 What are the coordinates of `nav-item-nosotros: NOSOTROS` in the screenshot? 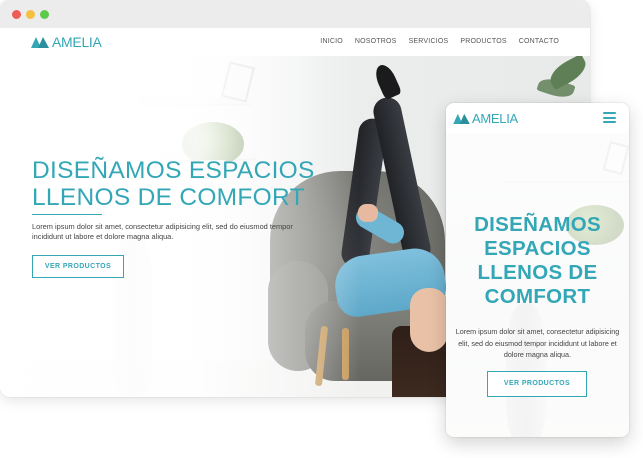 It's located at (376, 41).